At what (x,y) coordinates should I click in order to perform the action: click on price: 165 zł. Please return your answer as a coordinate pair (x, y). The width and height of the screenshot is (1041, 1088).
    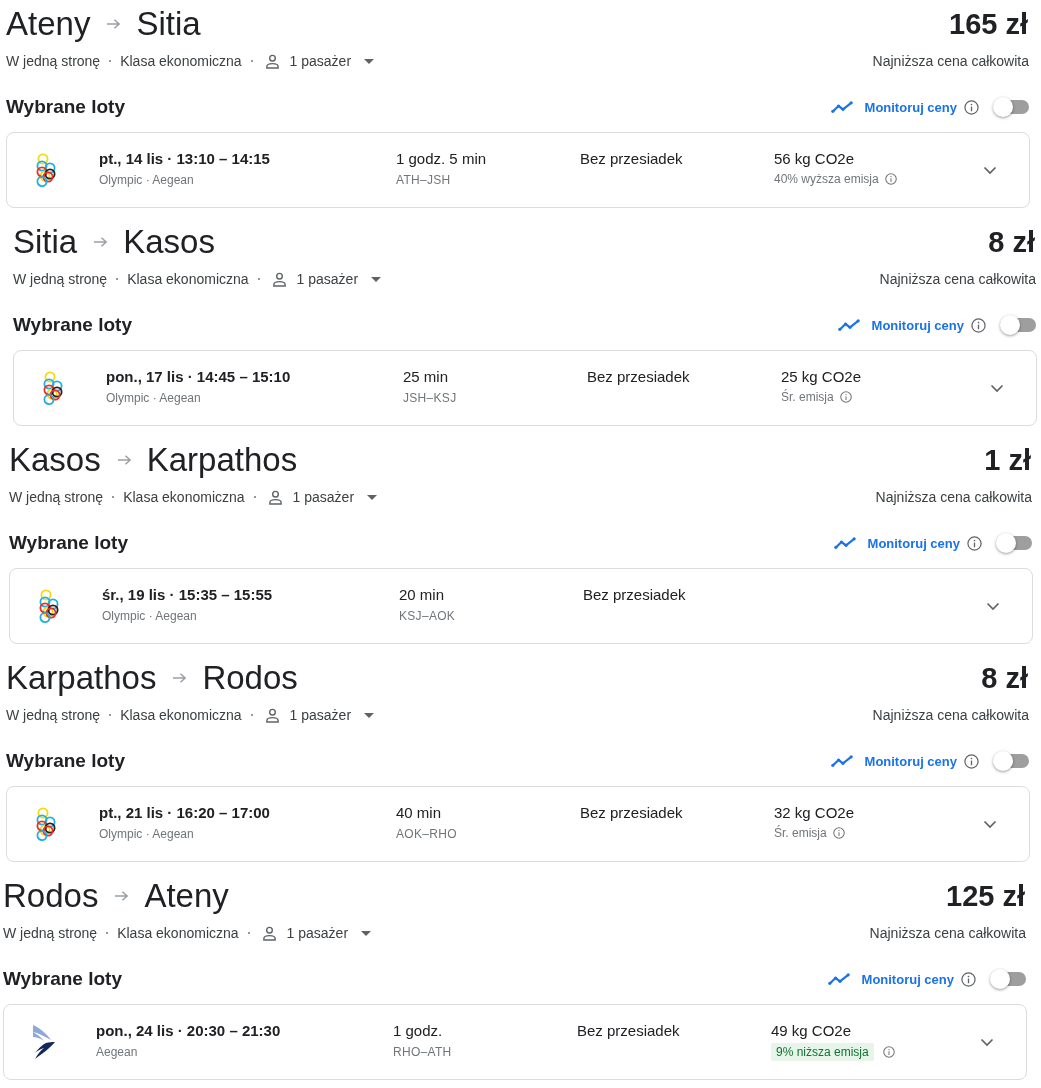
    Looking at the image, I should click on (988, 24).